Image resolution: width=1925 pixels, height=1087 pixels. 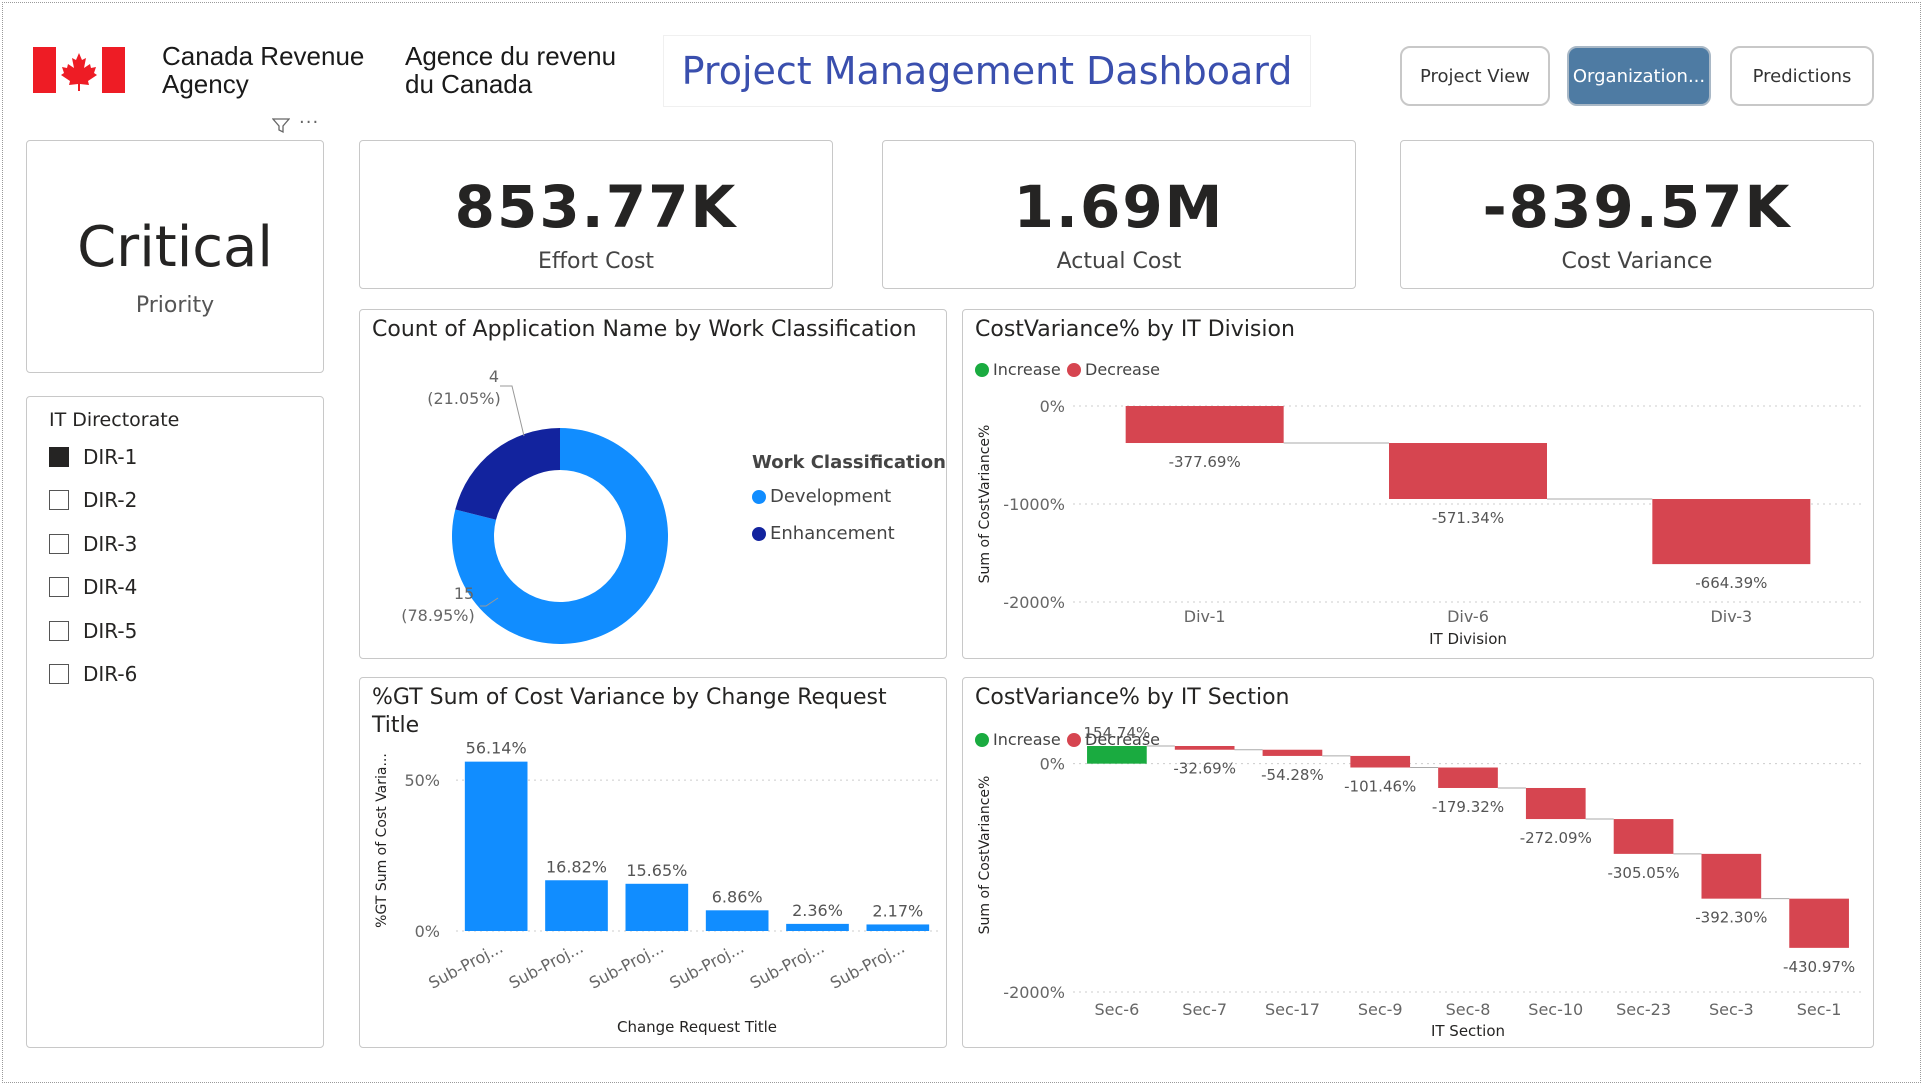 What do you see at coordinates (1475, 76) in the screenshot?
I see `project-view-button: Project View` at bounding box center [1475, 76].